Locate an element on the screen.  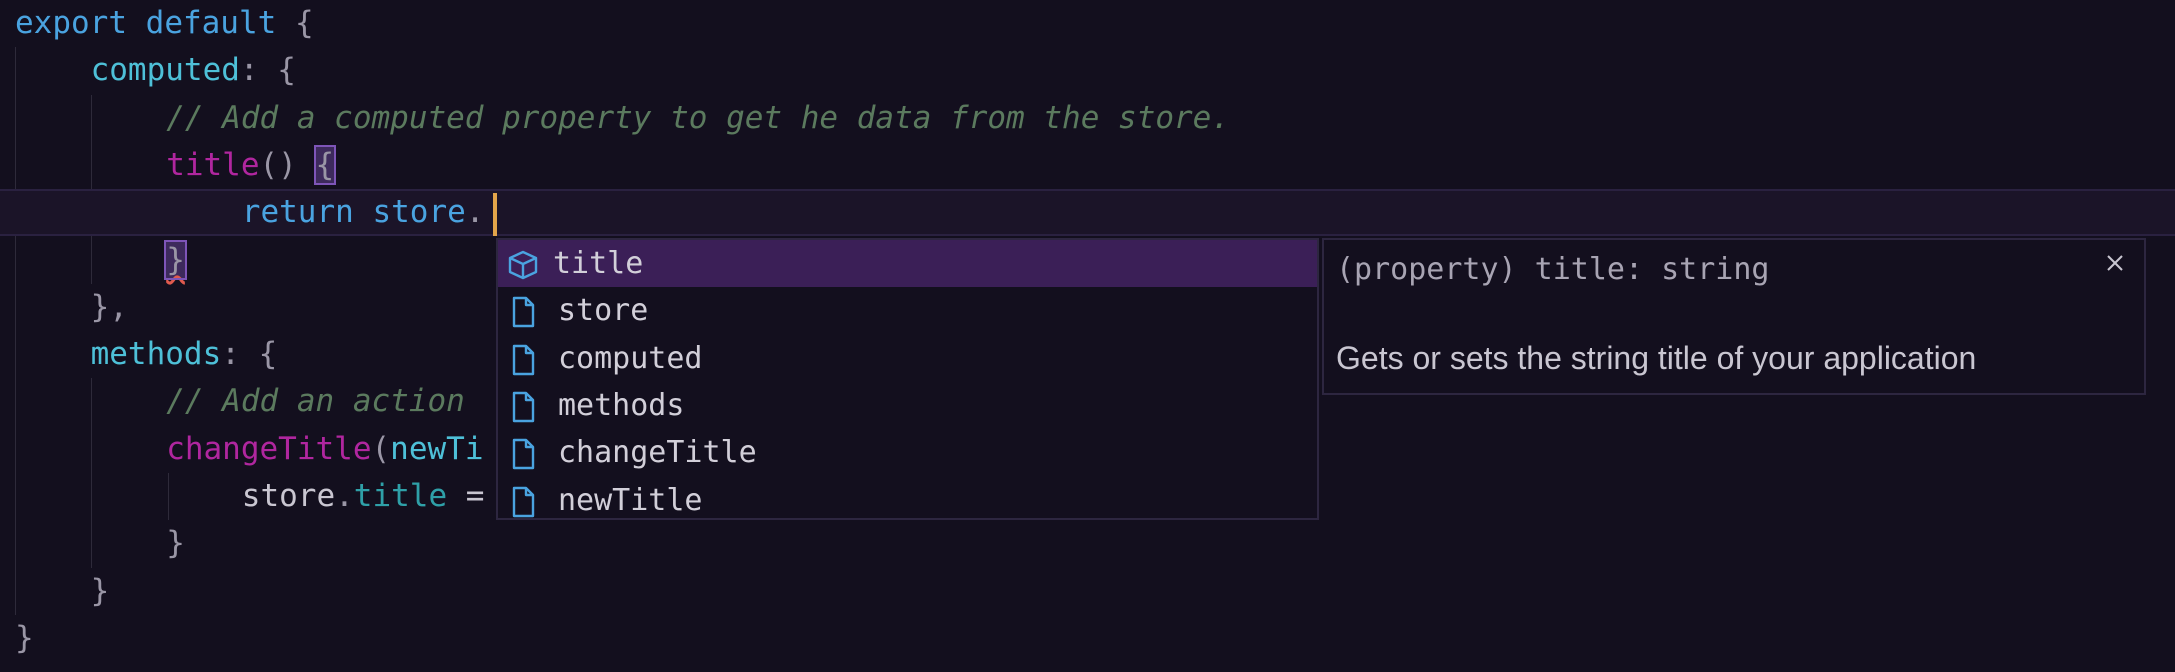
code-line-current: return store. is located at coordinates (1087, 213).